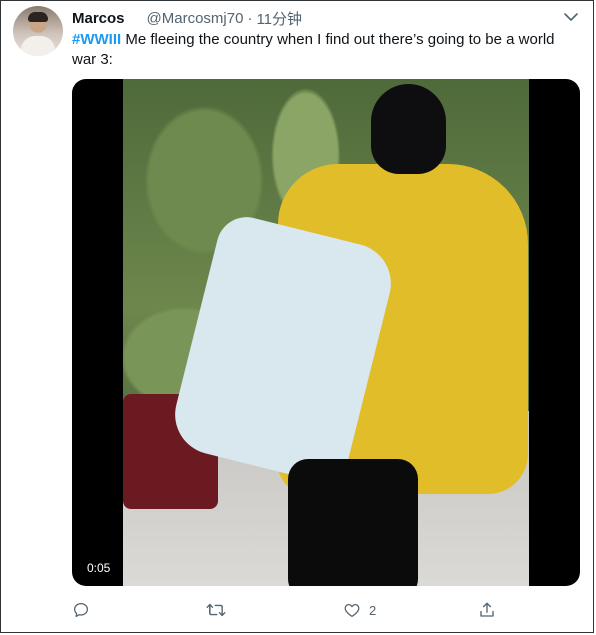 Image resolution: width=596 pixels, height=635 pixels. I want to click on video-duration-badge: 0:05, so click(99, 568).